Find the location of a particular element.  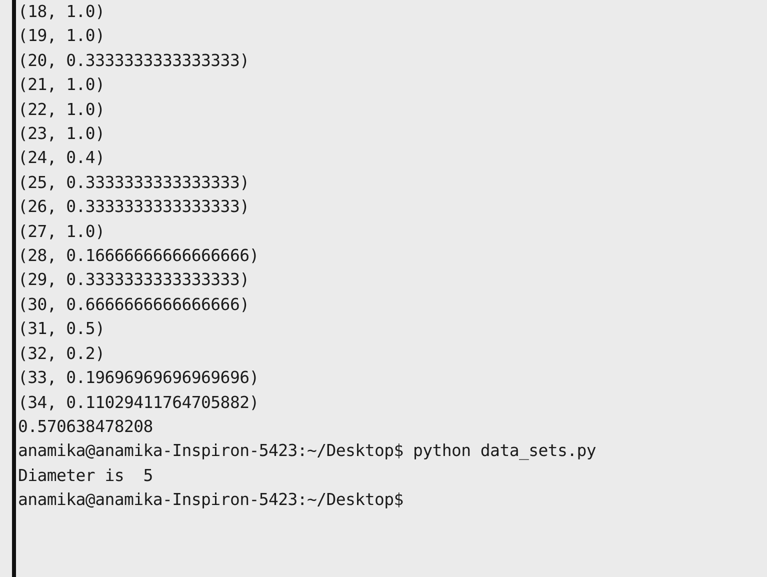

terminal-line: (33, 0.19696969696969696) is located at coordinates (138, 378).